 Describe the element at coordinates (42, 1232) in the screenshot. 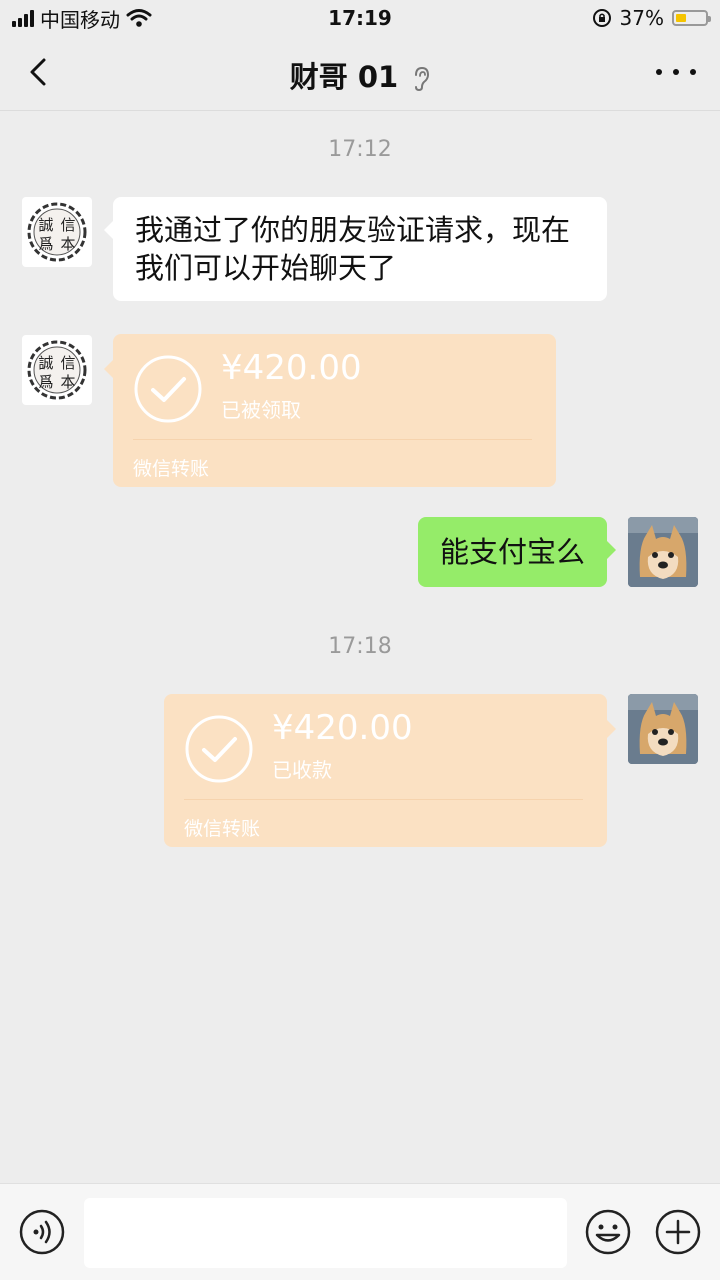

I see `voice-icon` at that location.